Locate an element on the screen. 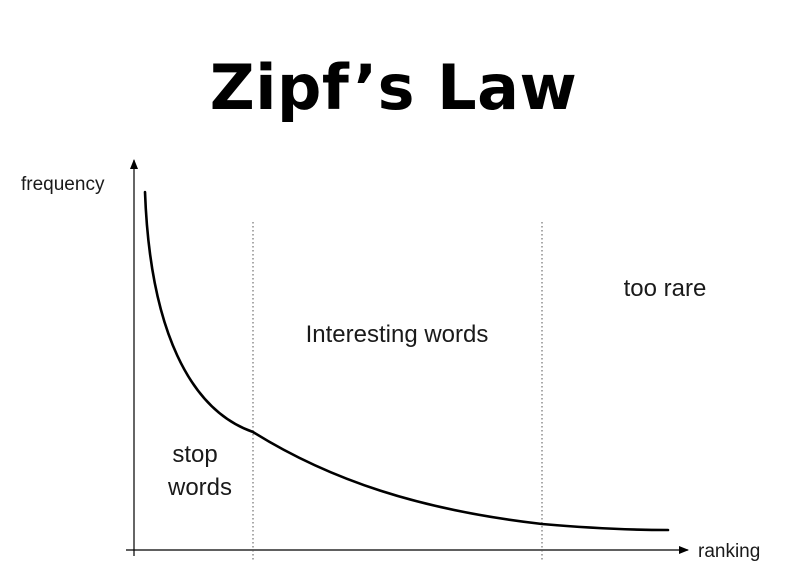 The width and height of the screenshot is (787, 576). y-axis-label: frequency is located at coordinates (63, 184).